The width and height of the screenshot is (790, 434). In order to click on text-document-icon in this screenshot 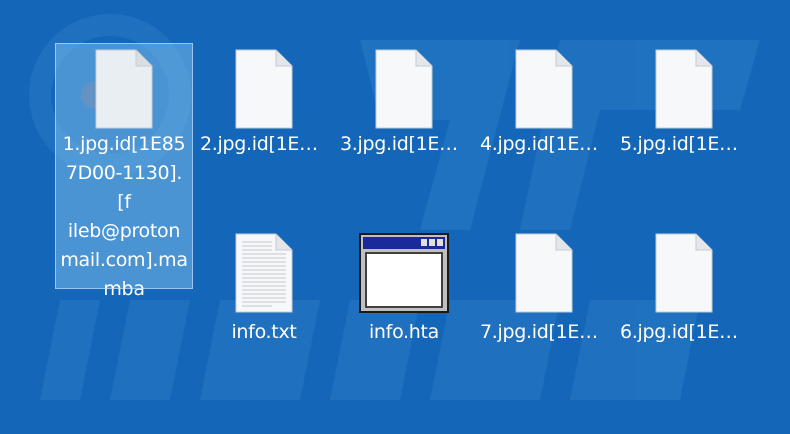, I will do `click(264, 273)`.